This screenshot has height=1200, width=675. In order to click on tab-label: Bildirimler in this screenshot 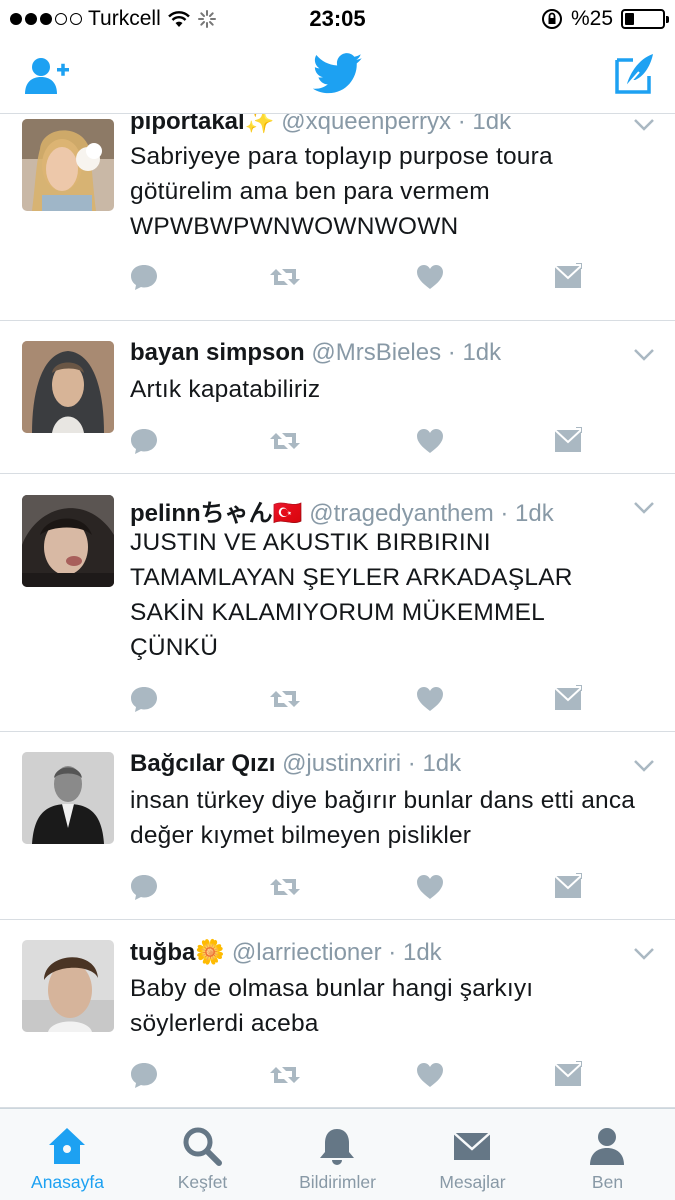, I will do `click(337, 1182)`.